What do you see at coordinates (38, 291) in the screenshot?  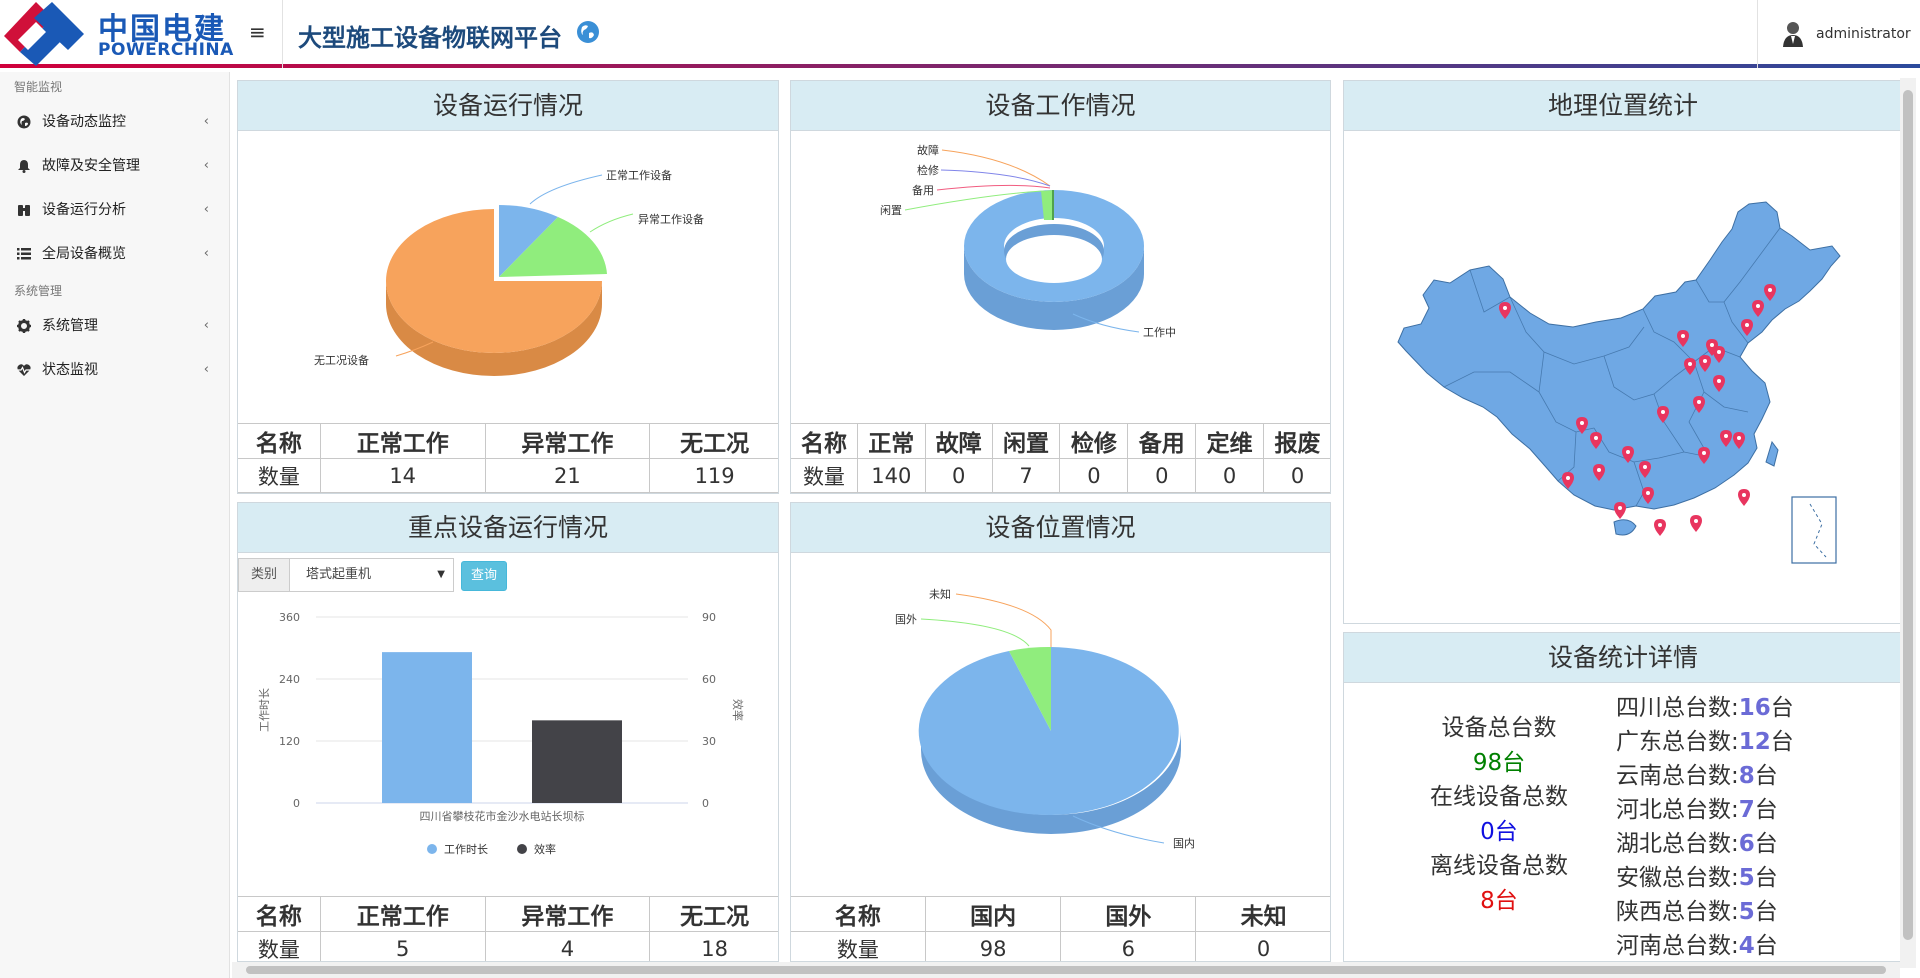 I see `sidebar-section-system: 系统管理` at bounding box center [38, 291].